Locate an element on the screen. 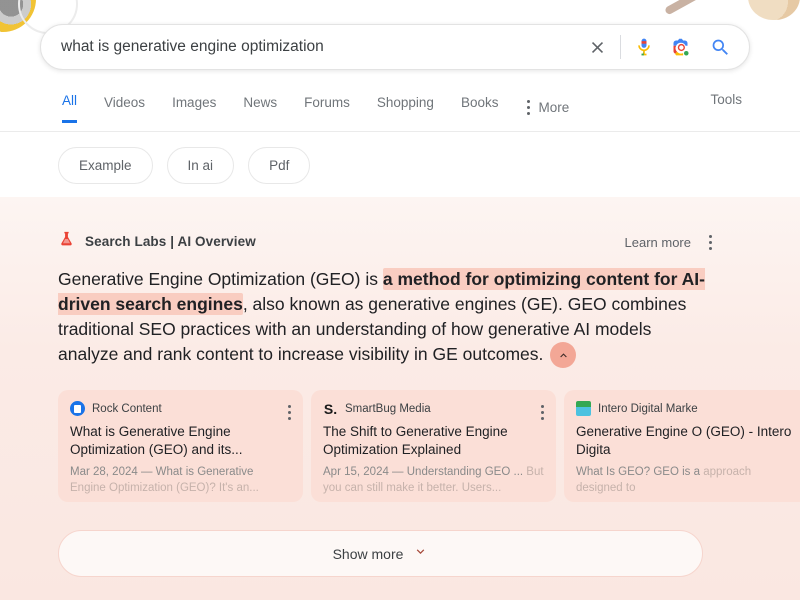  smartbug-favicon: S. is located at coordinates (330, 408).